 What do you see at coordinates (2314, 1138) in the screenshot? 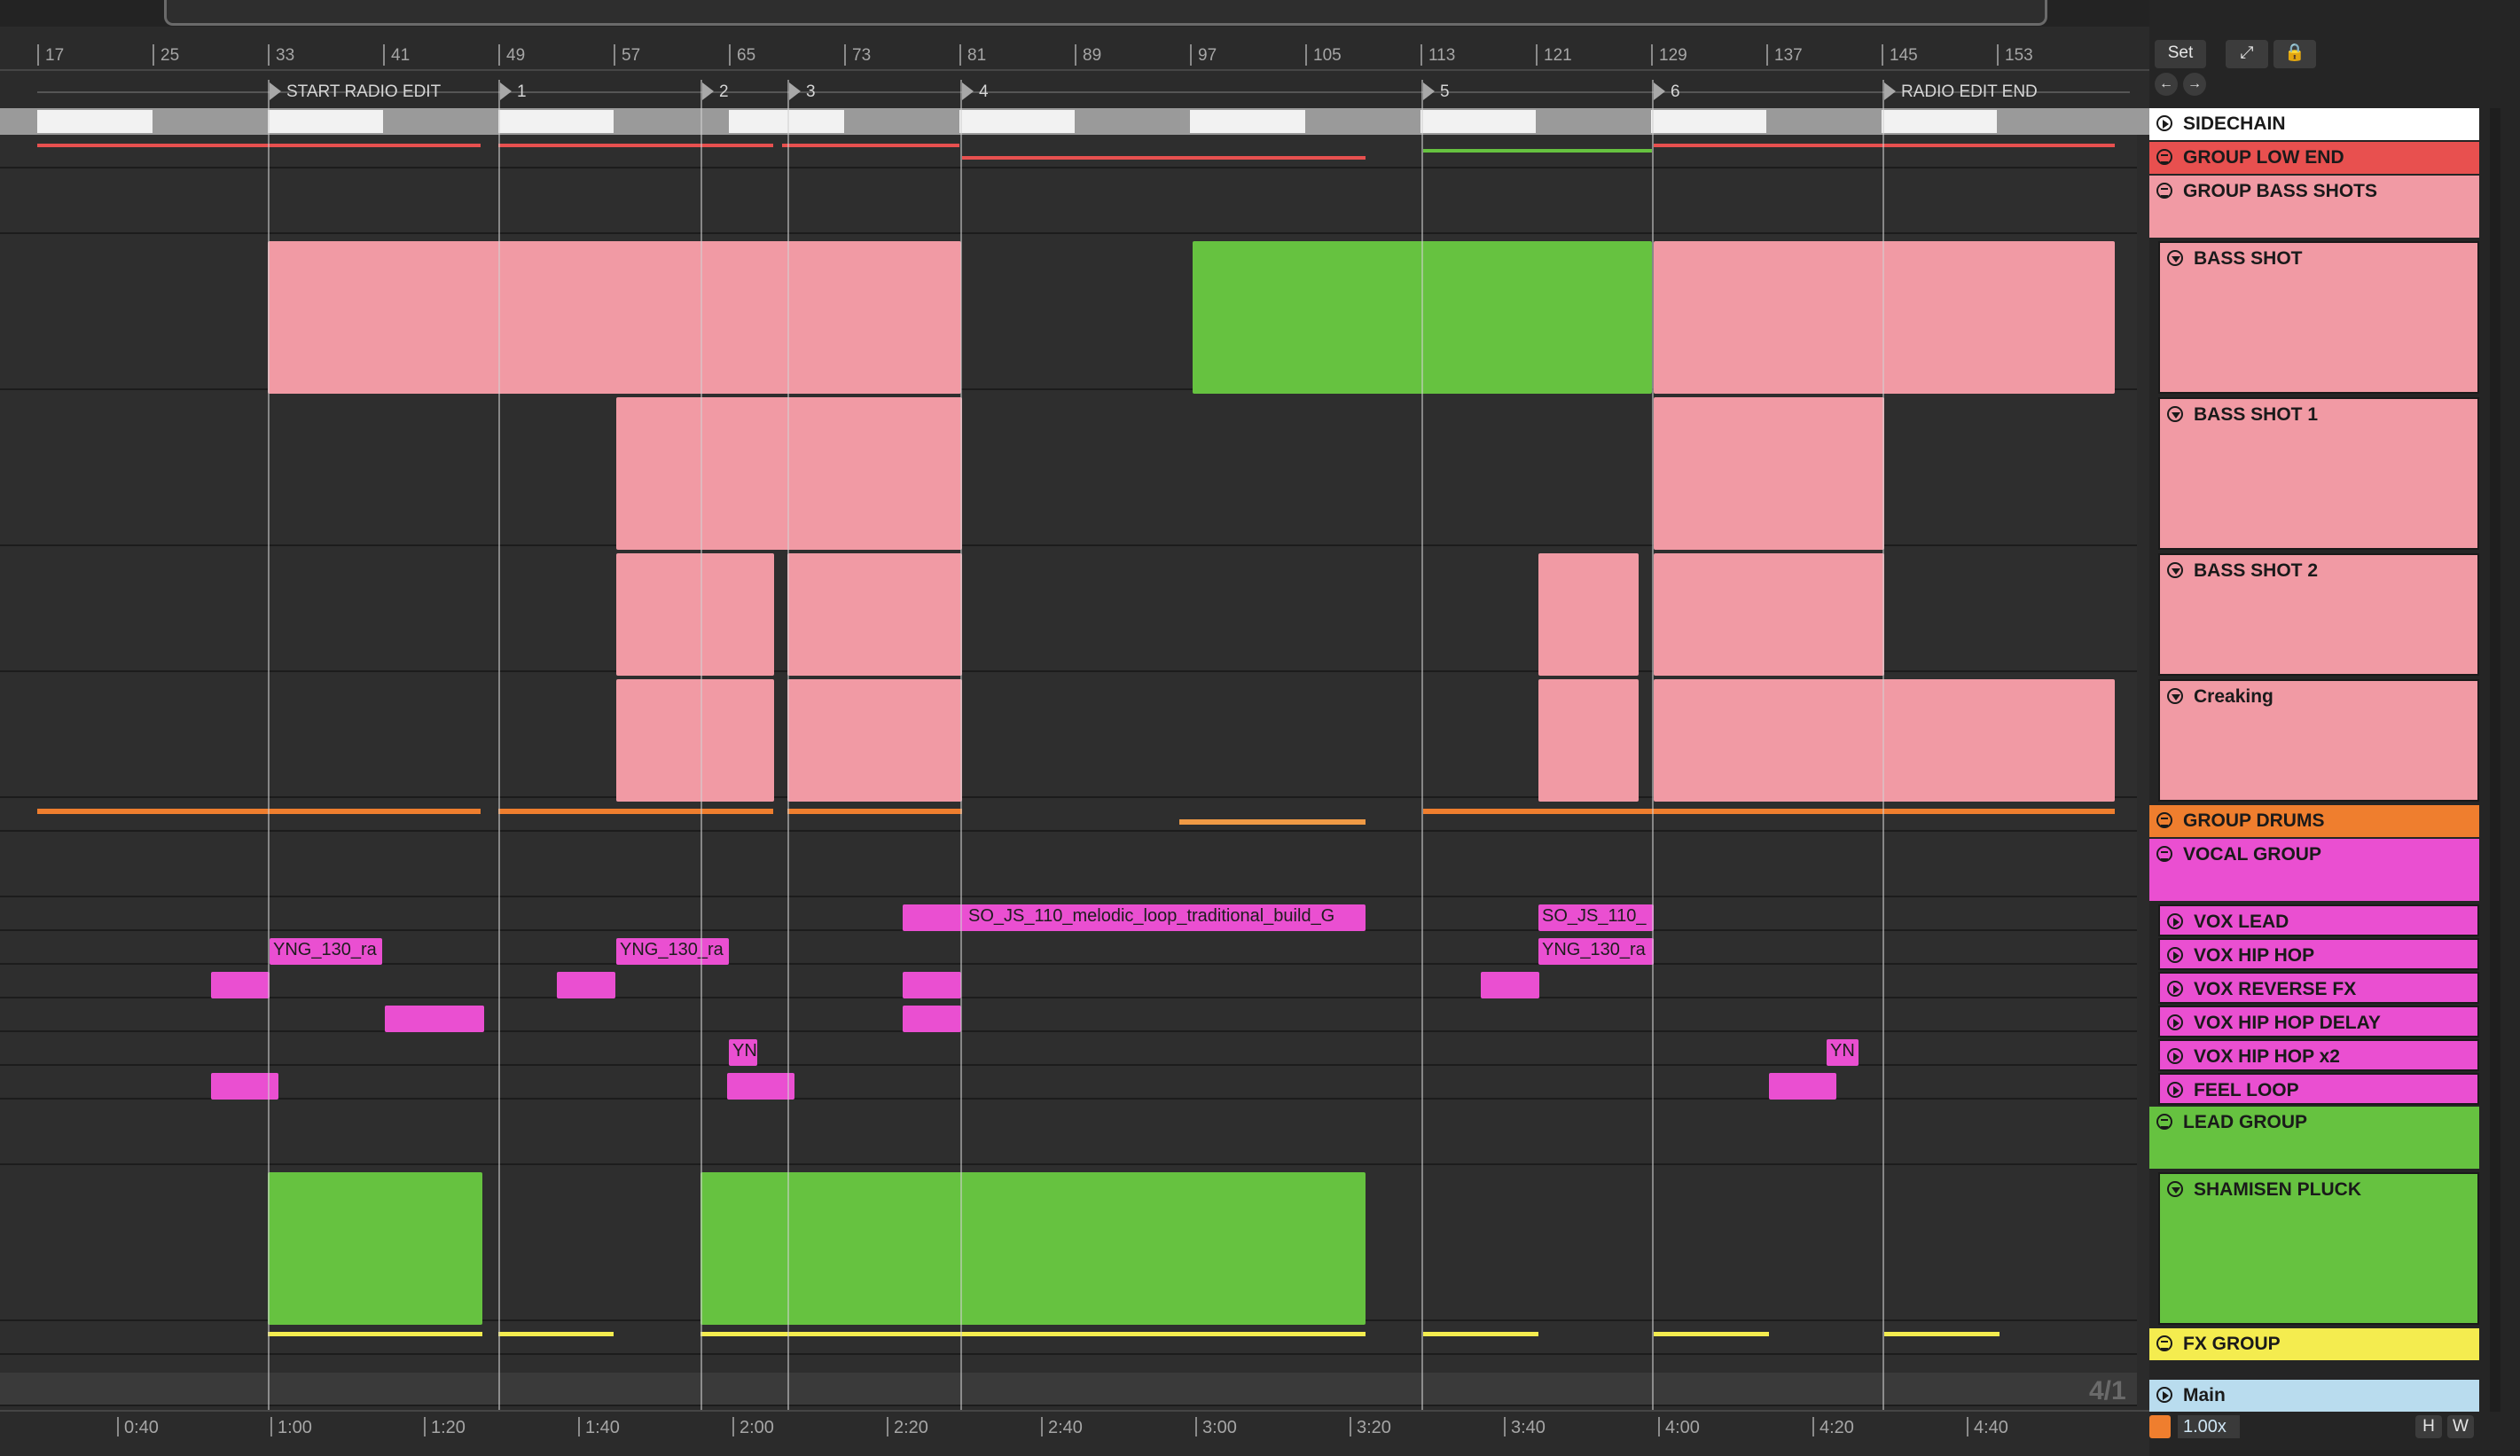
I see `track-lead-group: LEAD GROUP` at bounding box center [2314, 1138].